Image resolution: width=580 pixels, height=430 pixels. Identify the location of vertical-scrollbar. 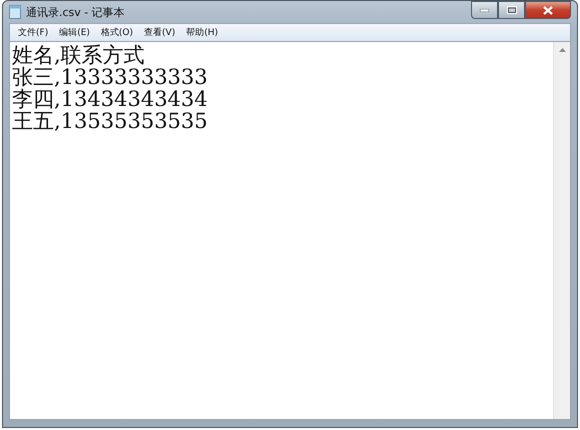
(561, 230).